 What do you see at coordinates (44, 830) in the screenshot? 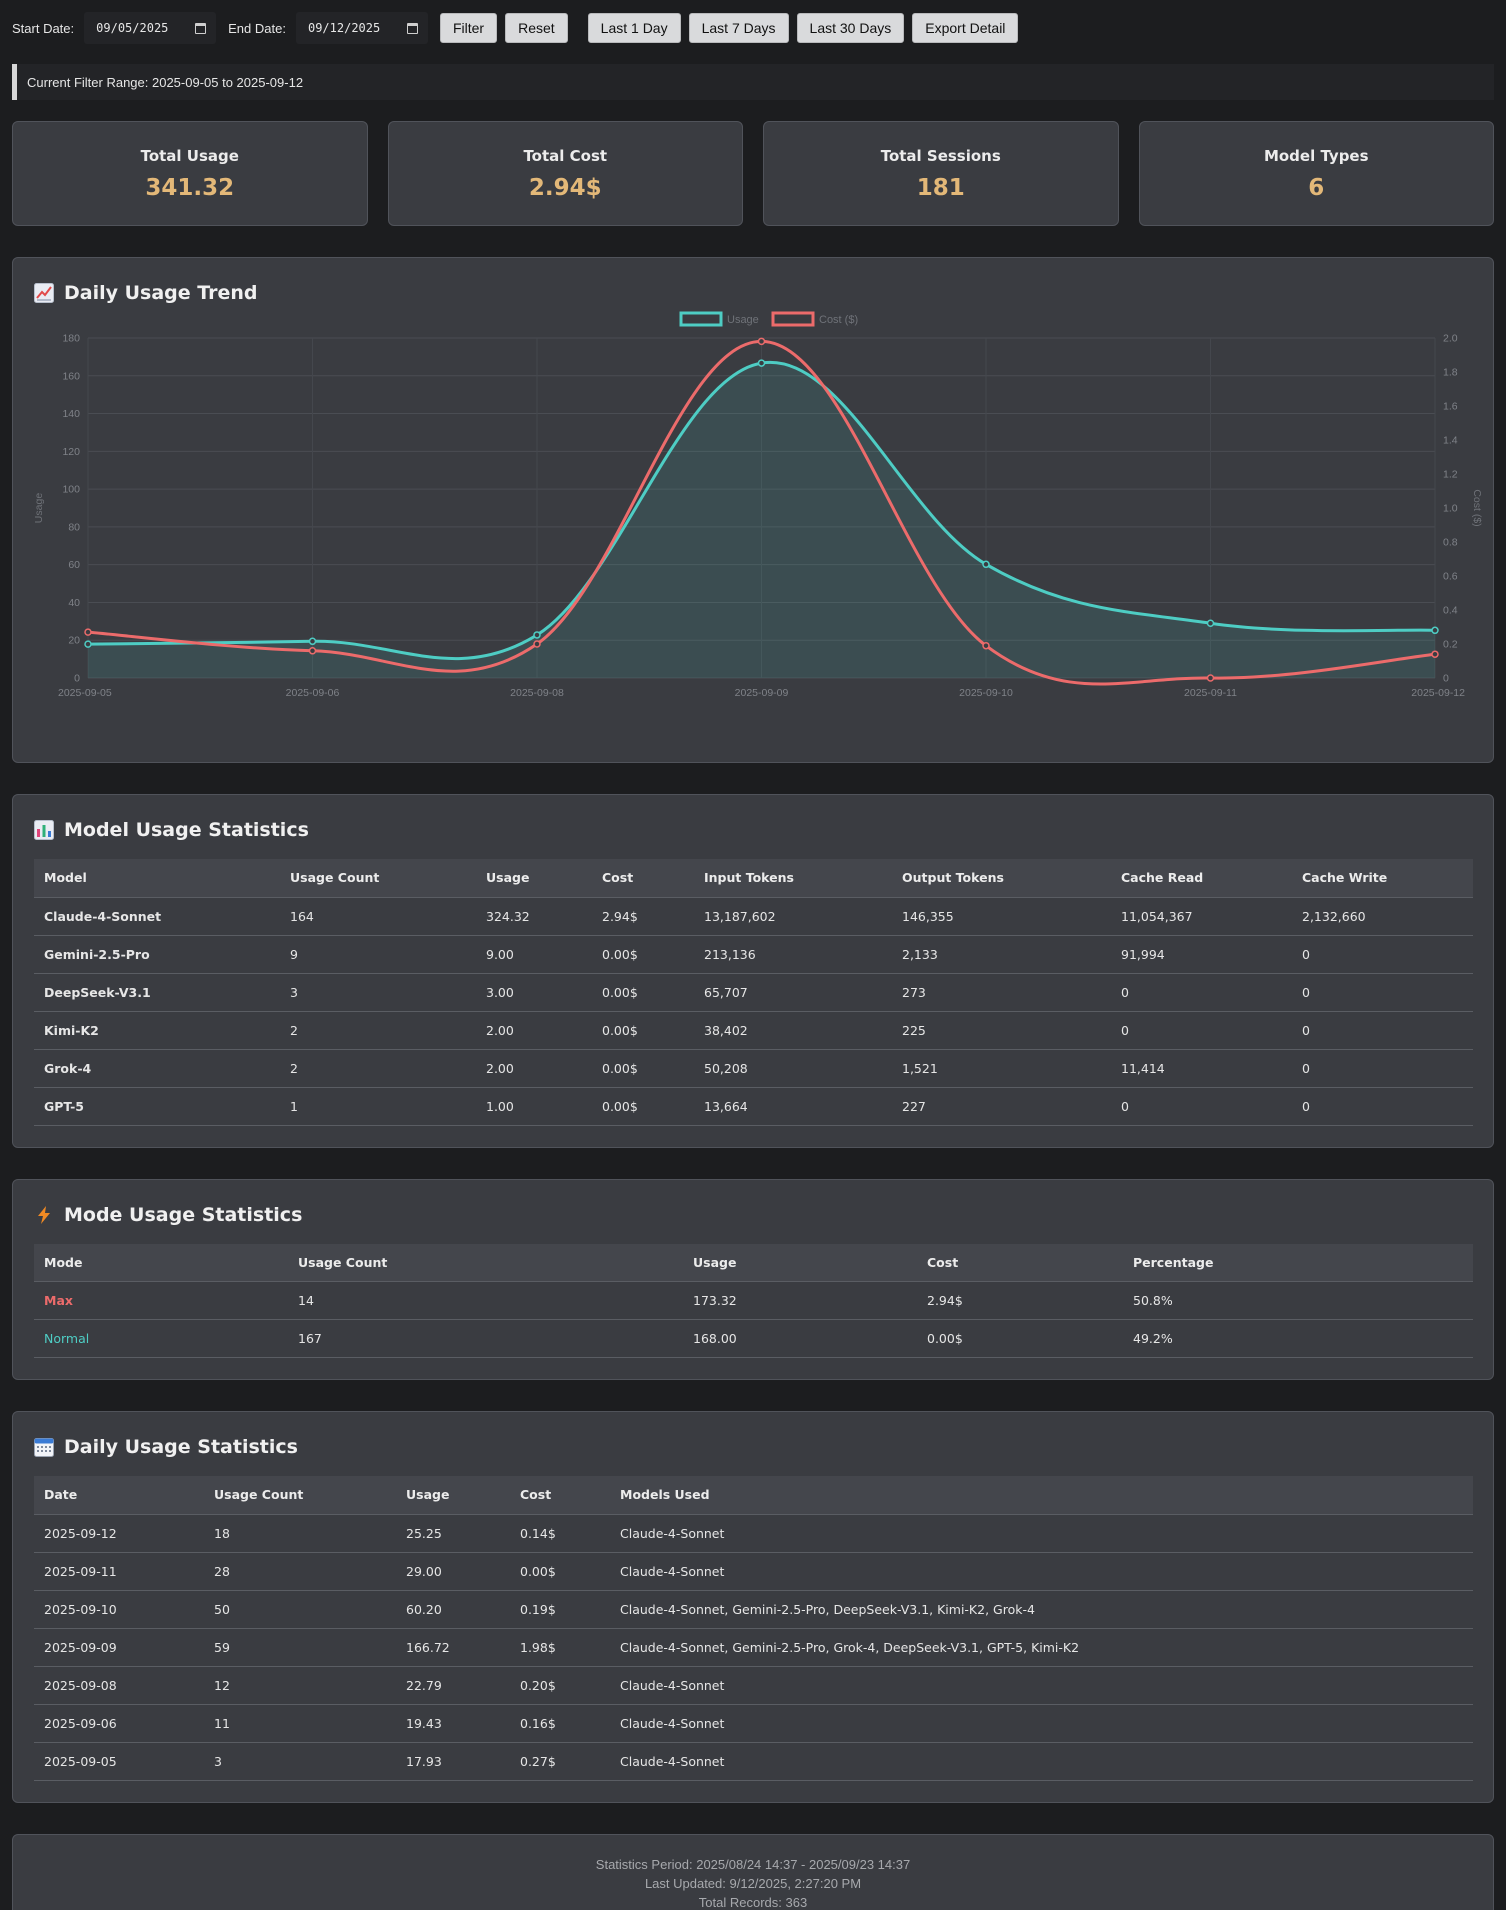
I see `bar-chart-icon` at bounding box center [44, 830].